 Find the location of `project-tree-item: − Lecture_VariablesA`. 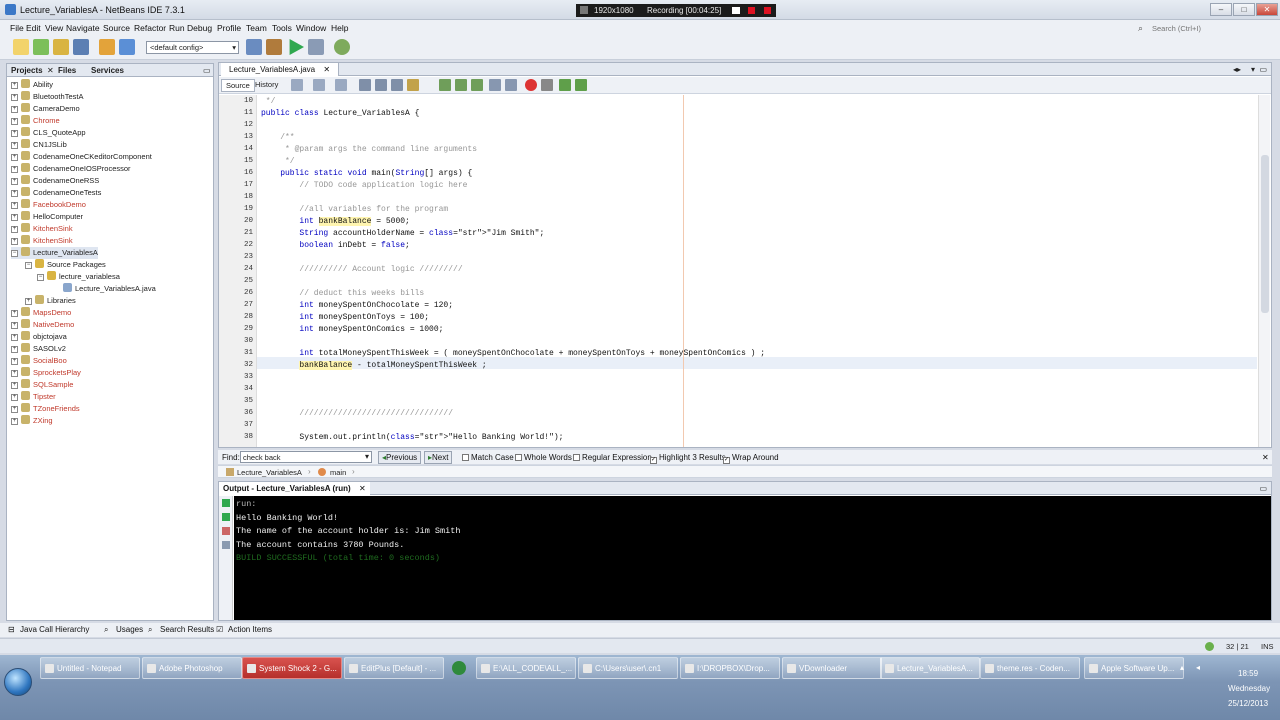

project-tree-item: − Lecture_VariablesA is located at coordinates (54, 253).